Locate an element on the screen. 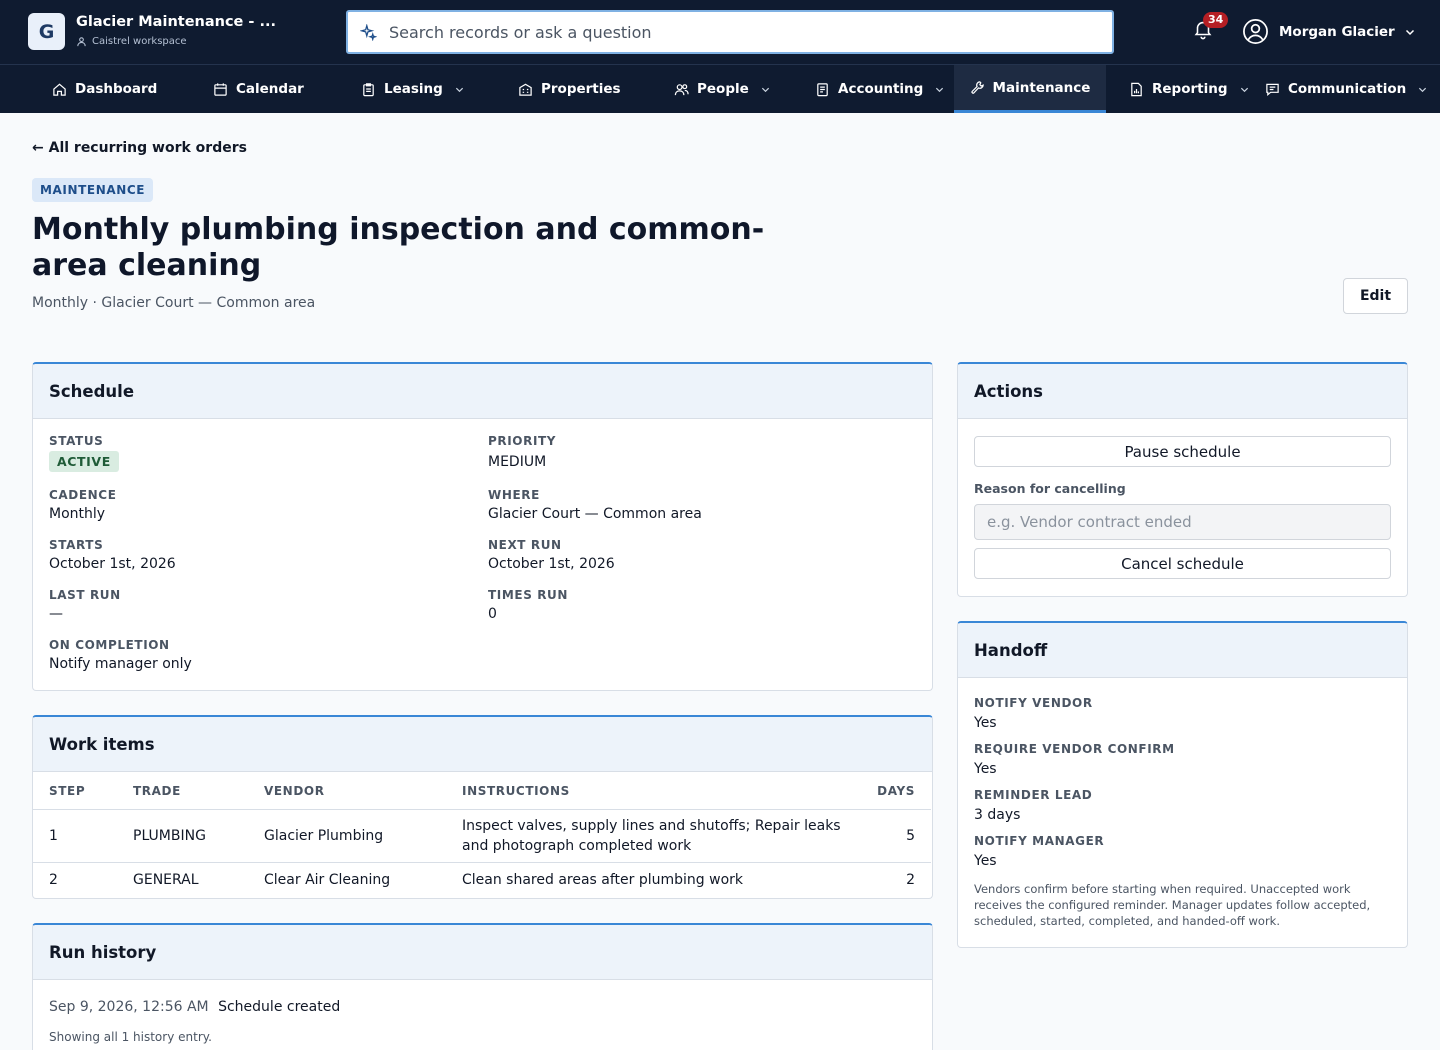 This screenshot has width=1440, height=1050. actions-heading: Actions is located at coordinates (1182, 391).